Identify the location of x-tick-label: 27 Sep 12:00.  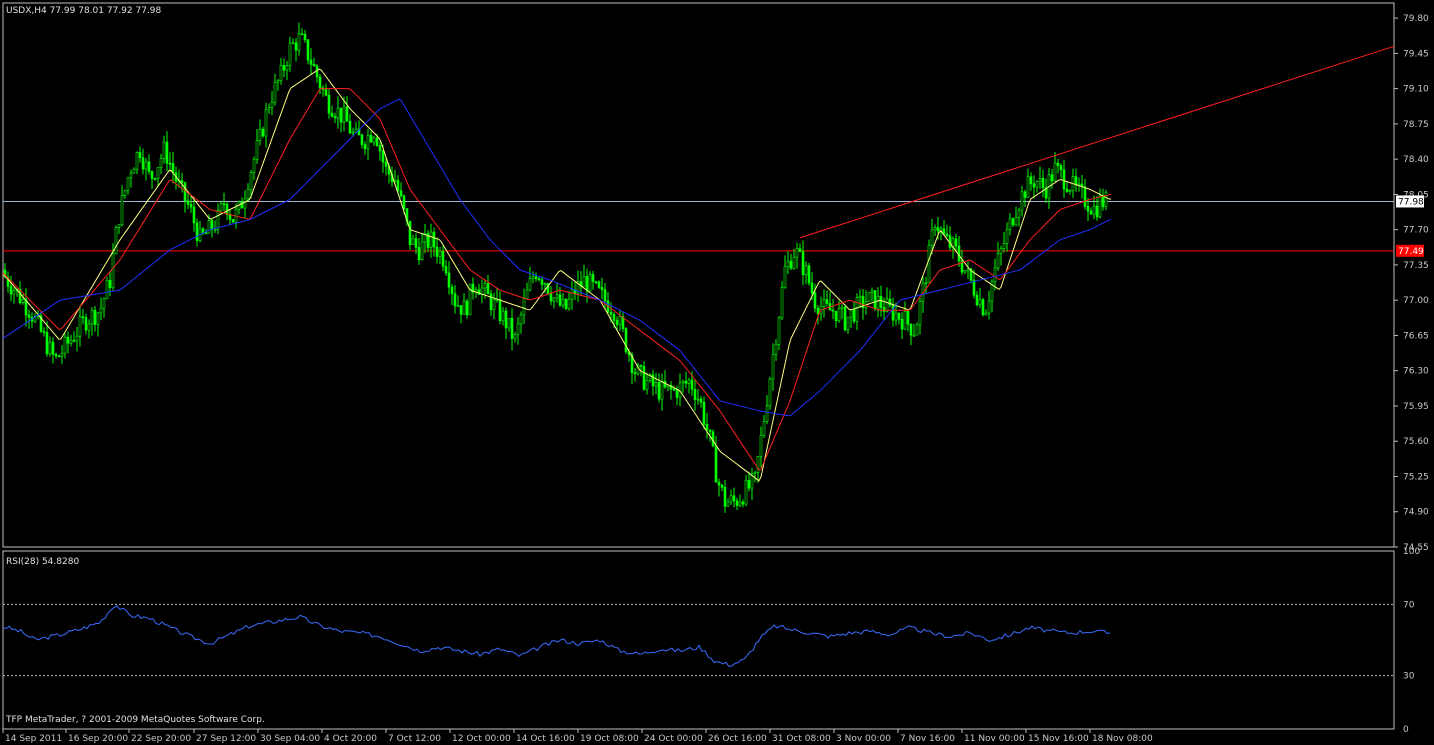
(226, 739).